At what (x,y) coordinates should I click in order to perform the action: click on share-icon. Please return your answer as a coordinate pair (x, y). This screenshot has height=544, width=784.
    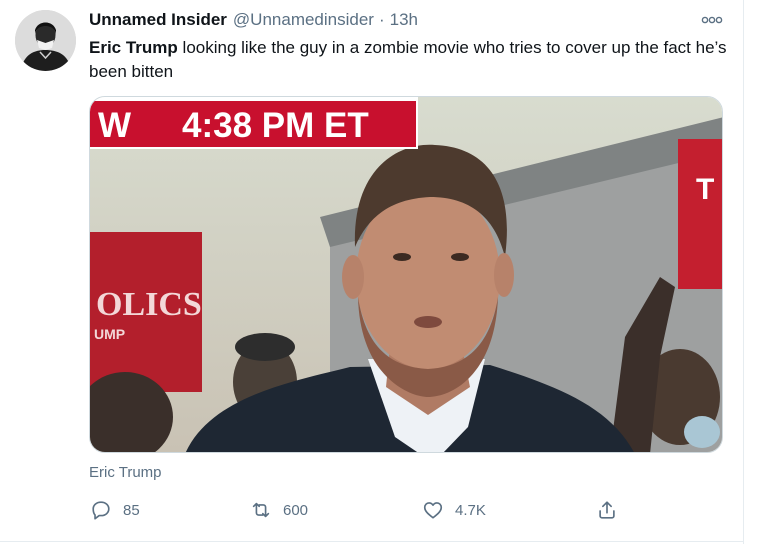
    Looking at the image, I should click on (607, 510).